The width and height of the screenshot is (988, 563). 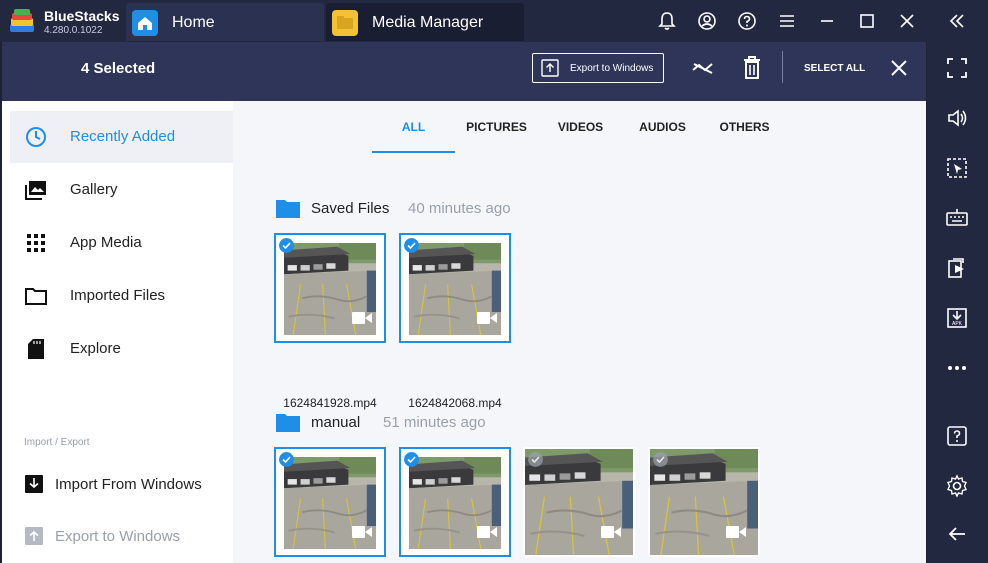 What do you see at coordinates (496, 127) in the screenshot?
I see `tab-pictures: PICTURES` at bounding box center [496, 127].